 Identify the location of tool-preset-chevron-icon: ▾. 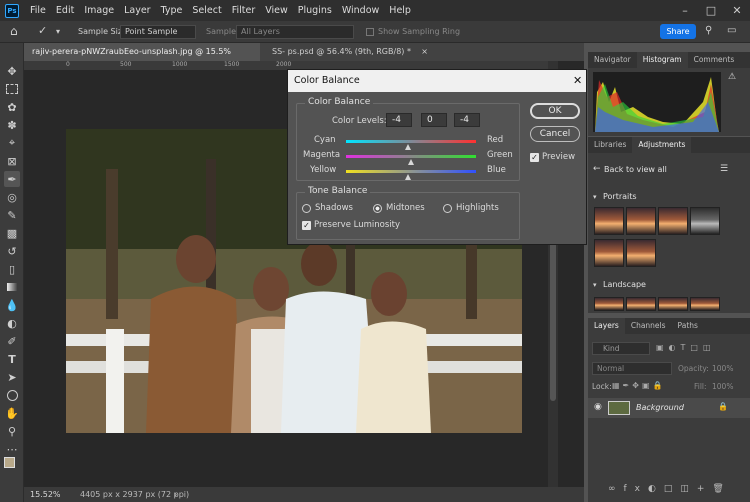
(58, 31).